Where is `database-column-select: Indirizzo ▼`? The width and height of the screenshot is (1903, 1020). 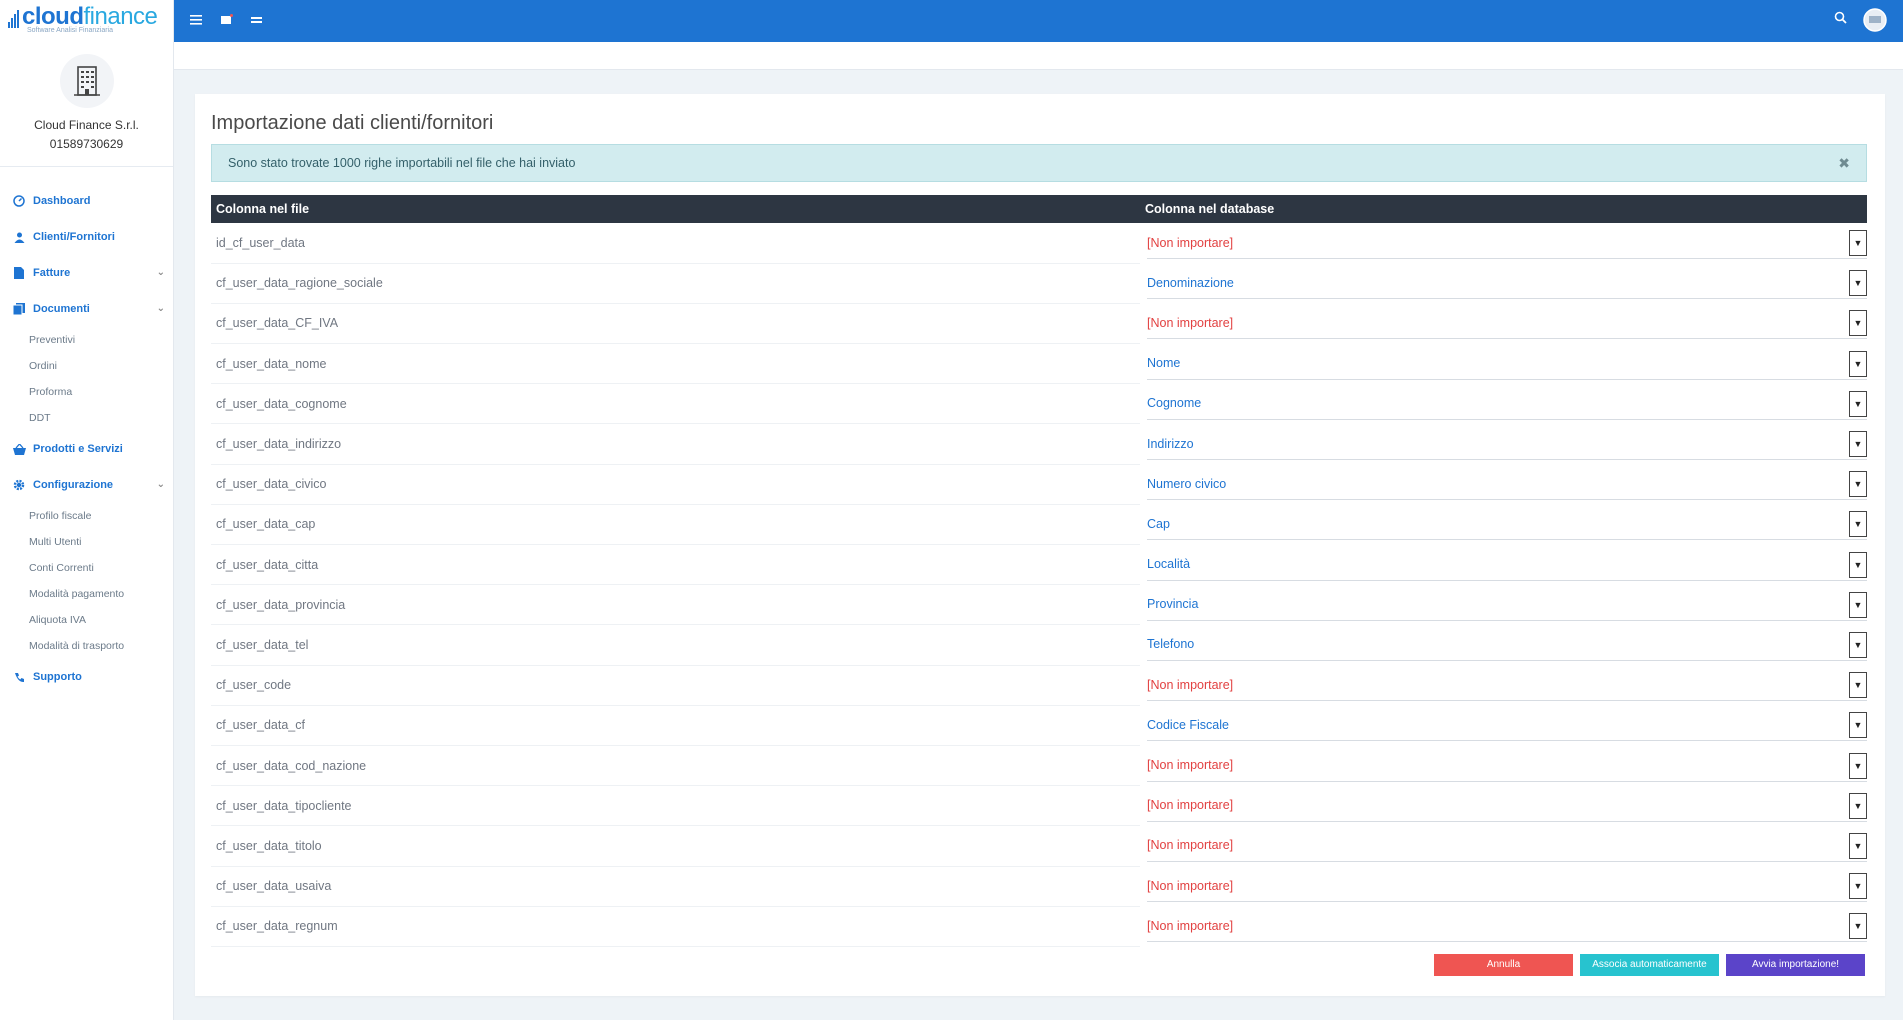 database-column-select: Indirizzo ▼ is located at coordinates (1507, 444).